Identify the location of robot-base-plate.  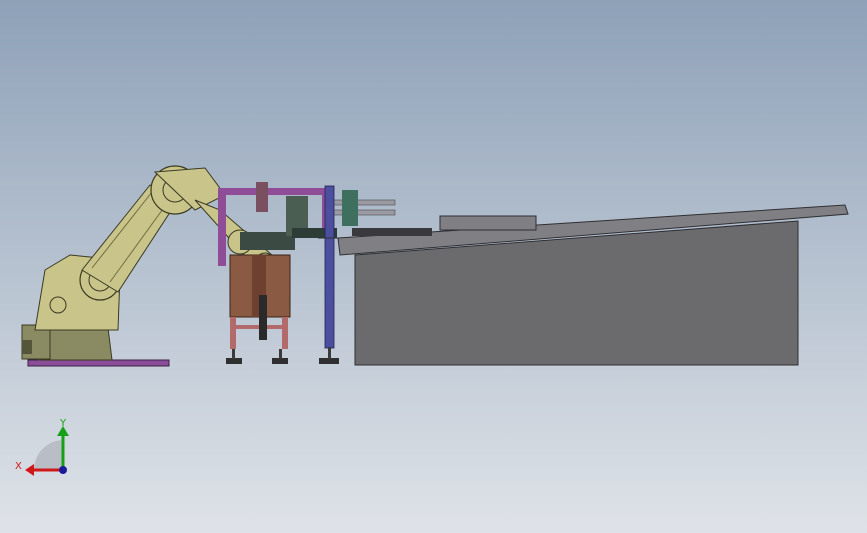
(98, 363).